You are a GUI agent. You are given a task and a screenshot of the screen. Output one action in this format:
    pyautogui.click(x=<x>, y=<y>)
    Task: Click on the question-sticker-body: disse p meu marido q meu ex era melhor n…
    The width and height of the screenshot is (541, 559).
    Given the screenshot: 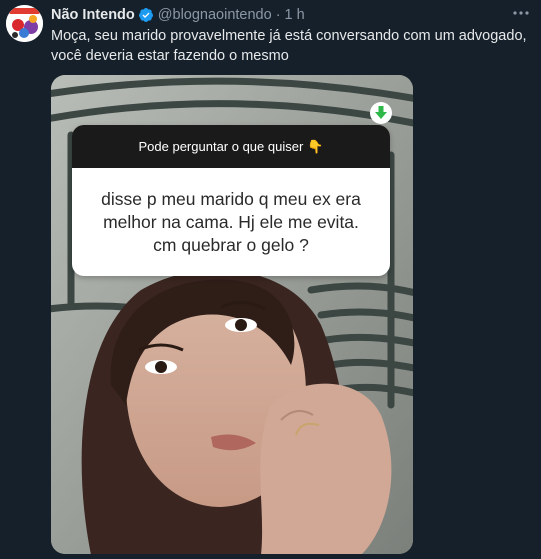 What is the action you would take?
    pyautogui.click(x=231, y=222)
    